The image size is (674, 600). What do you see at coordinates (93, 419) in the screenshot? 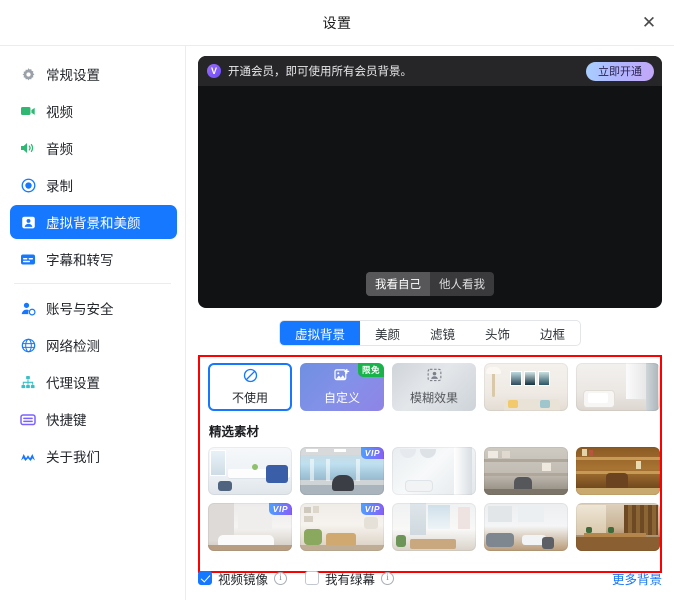
I see `sidebar-item-shortcuts: 快捷键` at bounding box center [93, 419].